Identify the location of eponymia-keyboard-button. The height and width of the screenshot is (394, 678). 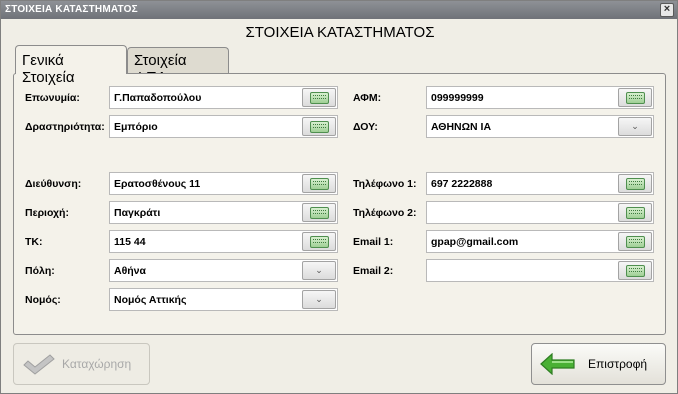
(319, 97).